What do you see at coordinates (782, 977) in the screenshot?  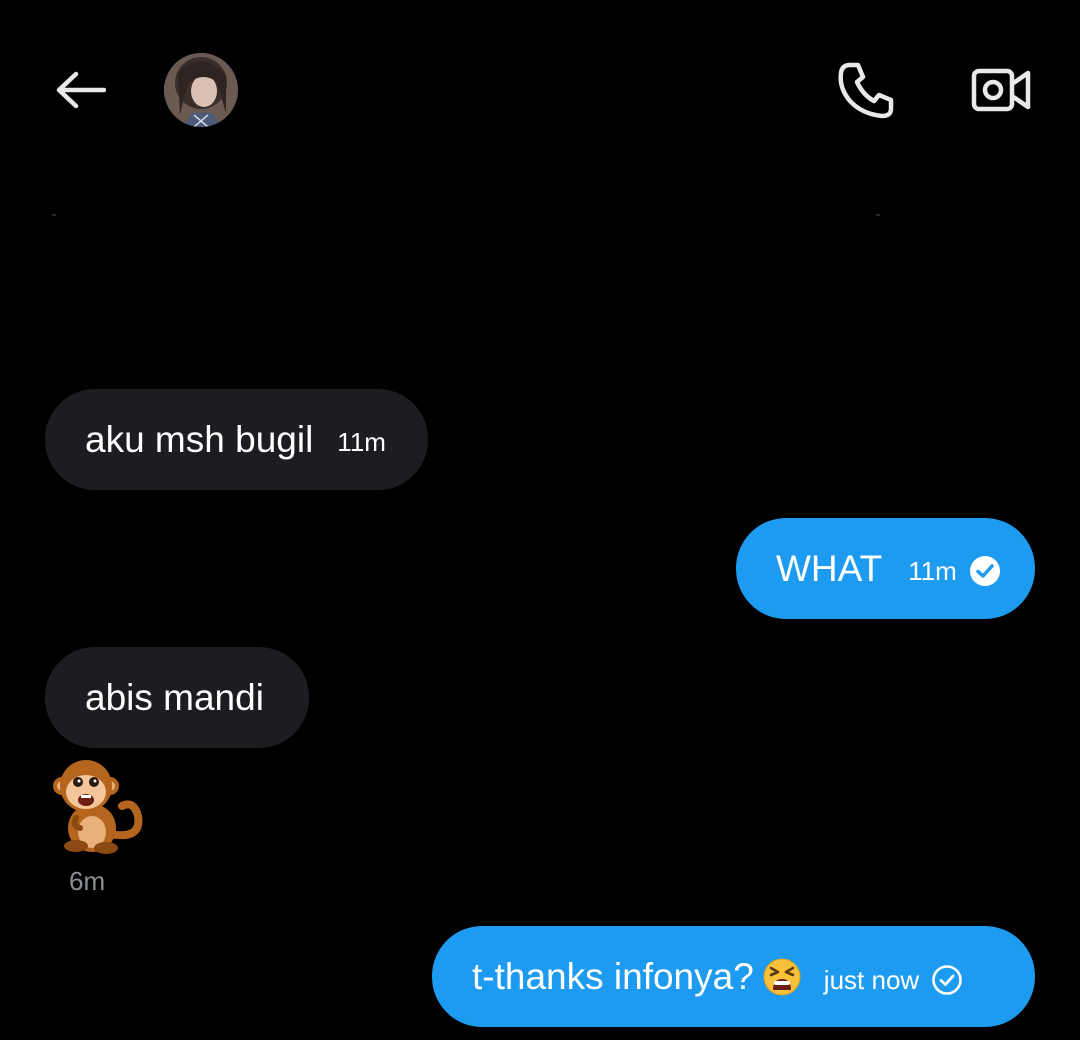 I see `tired-face-emoji-icon` at bounding box center [782, 977].